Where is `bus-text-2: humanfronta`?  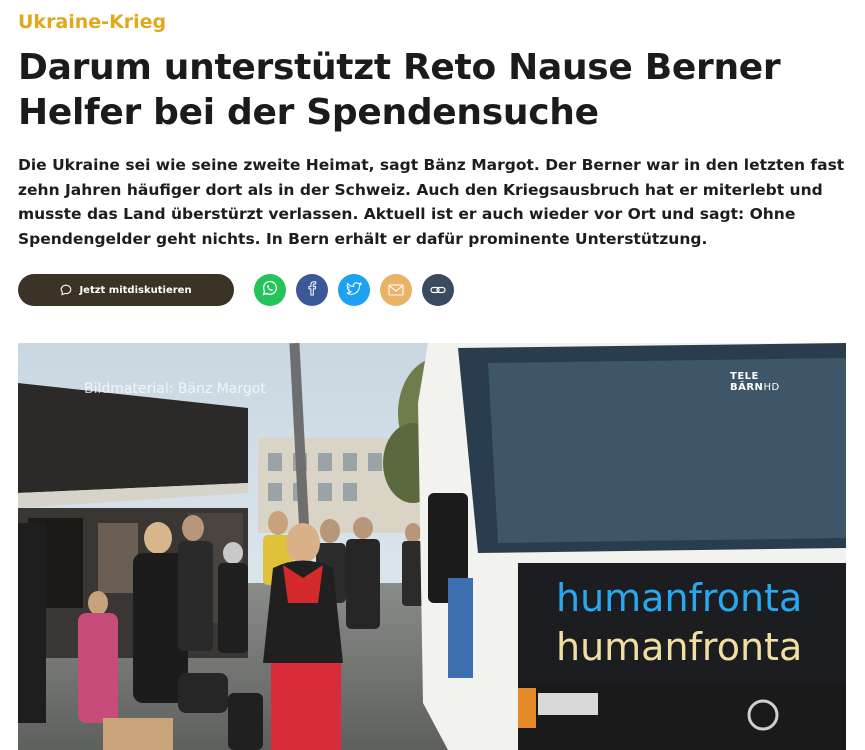 bus-text-2: humanfronta is located at coordinates (679, 647).